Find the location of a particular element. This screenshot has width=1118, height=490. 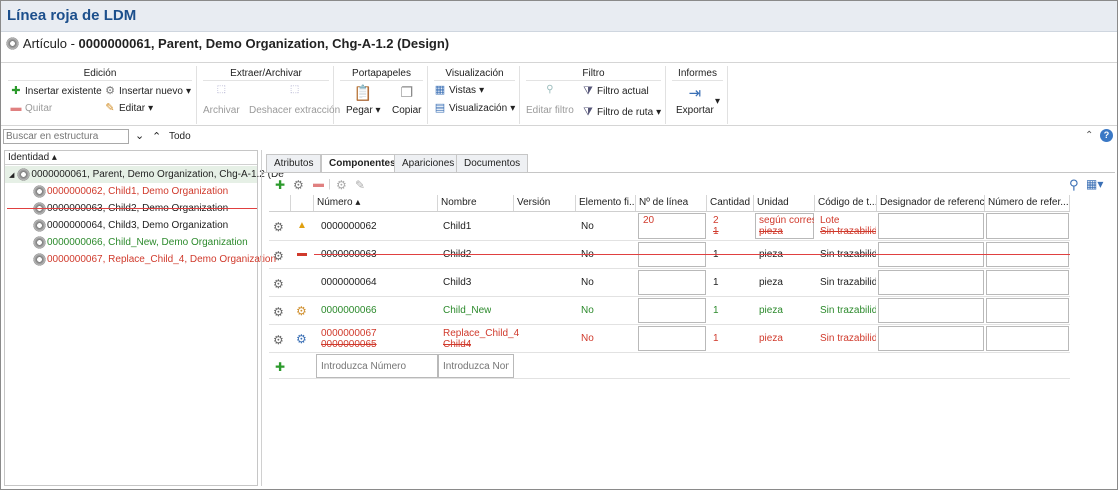

expand-triangle-icon: ◢ is located at coordinates (11, 175).